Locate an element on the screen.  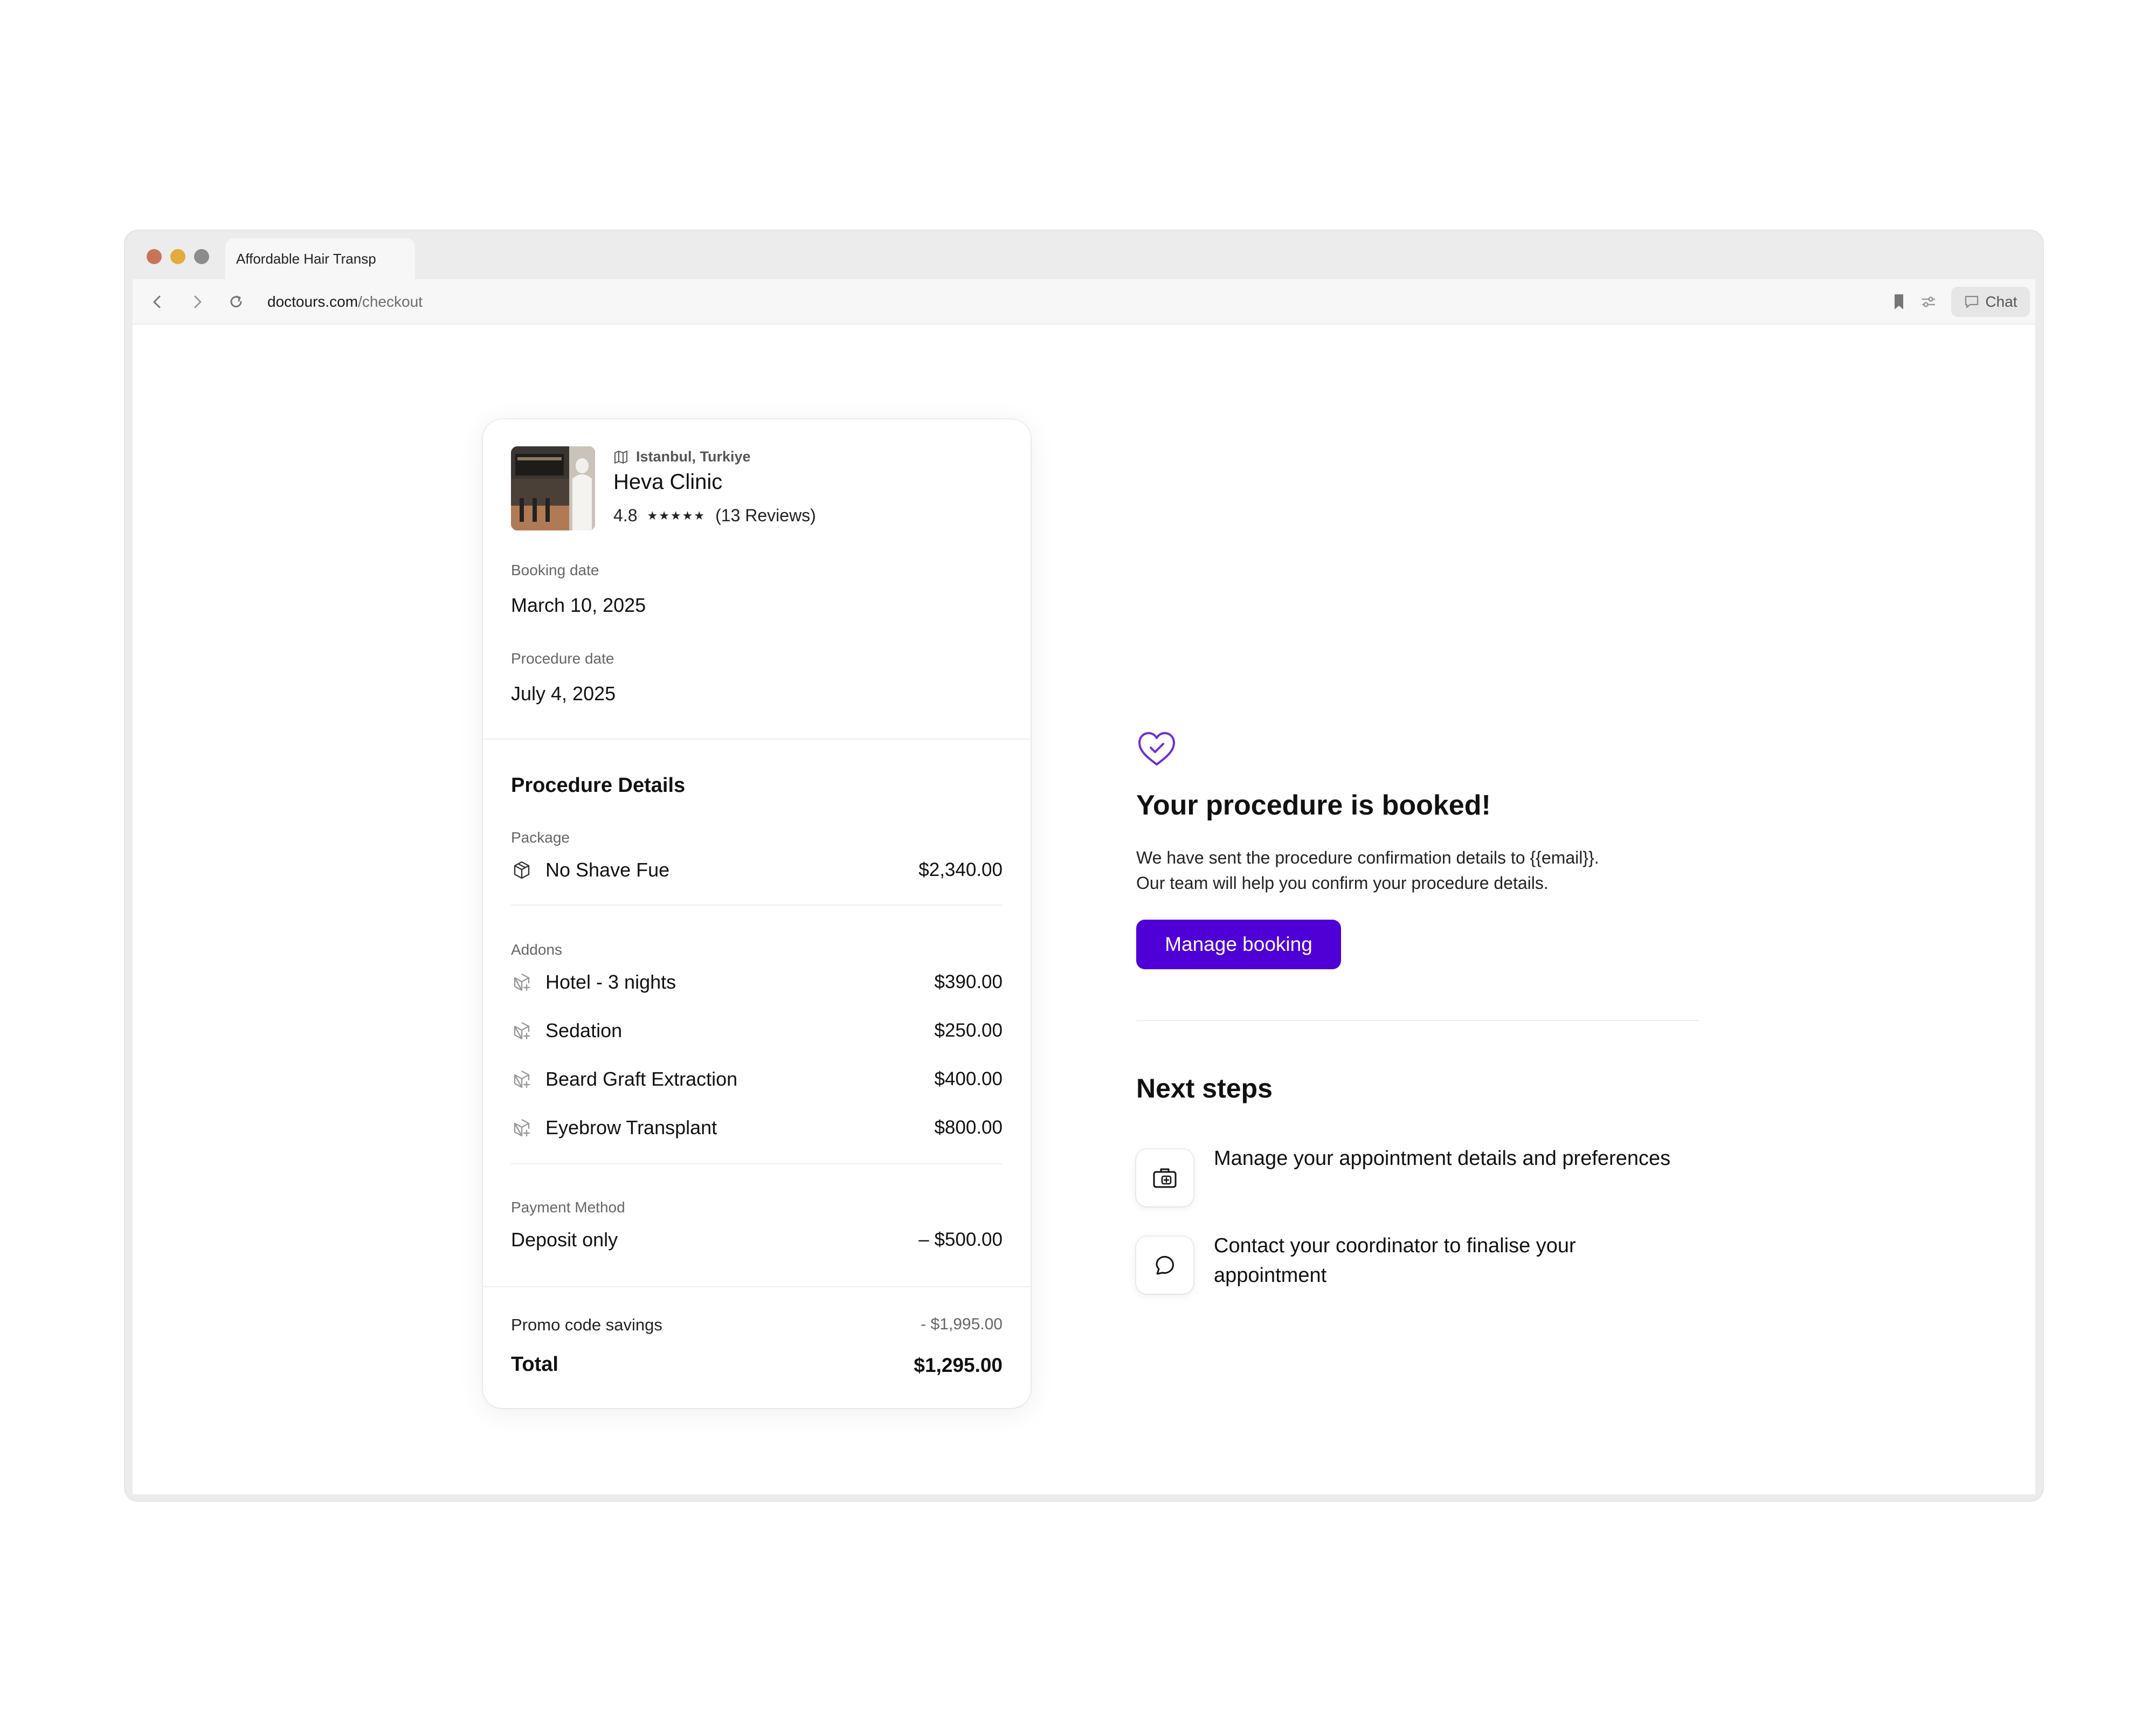
tab-strip: Affordable Hair Transp is located at coordinates (1084, 255).